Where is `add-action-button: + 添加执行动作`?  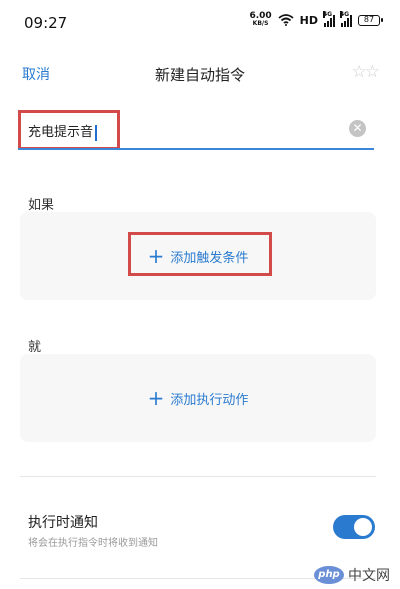 add-action-button: + 添加执行动作 is located at coordinates (198, 398).